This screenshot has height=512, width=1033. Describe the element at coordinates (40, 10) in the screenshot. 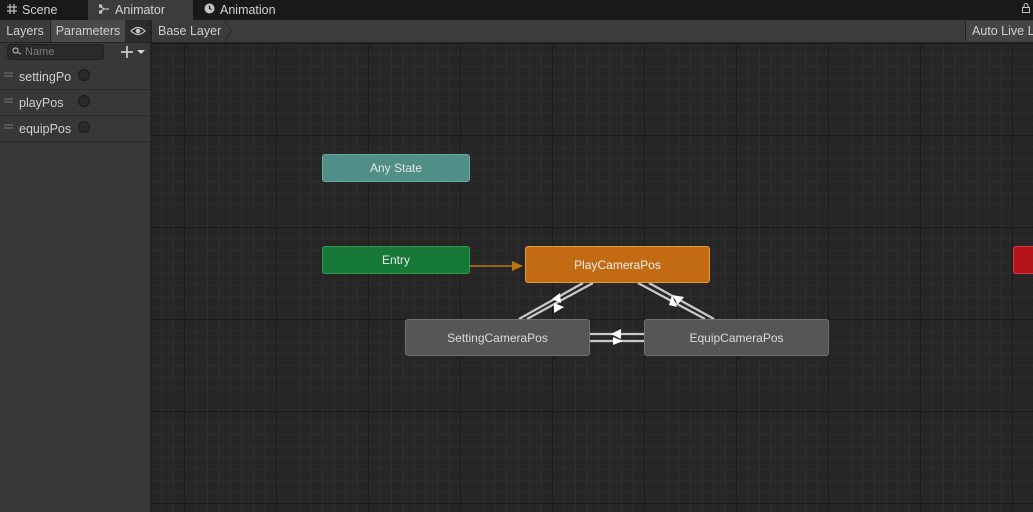

I see `tab-scene-label: Scene` at that location.